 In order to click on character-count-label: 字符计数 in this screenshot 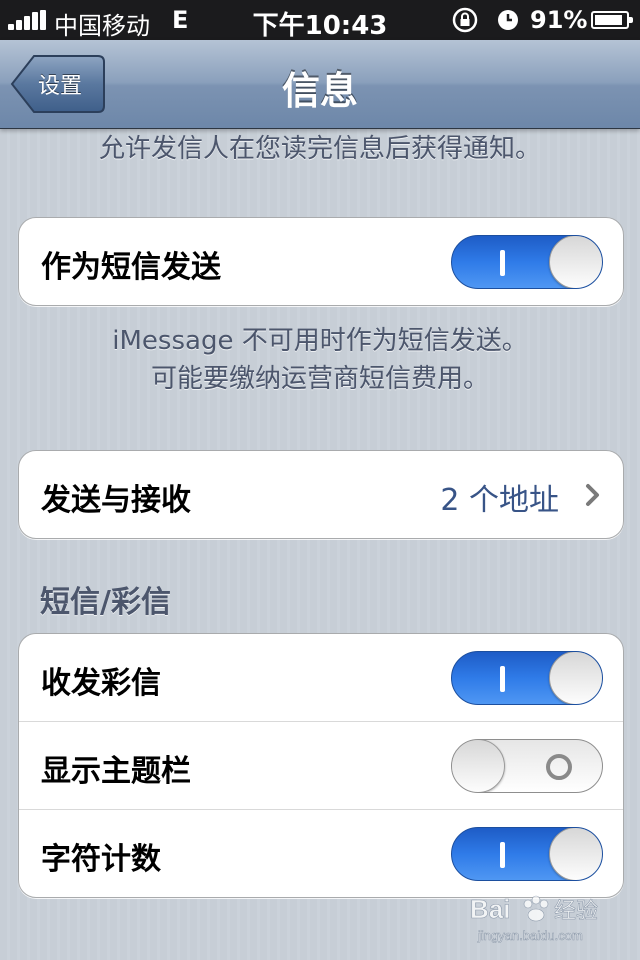, I will do `click(101, 859)`.